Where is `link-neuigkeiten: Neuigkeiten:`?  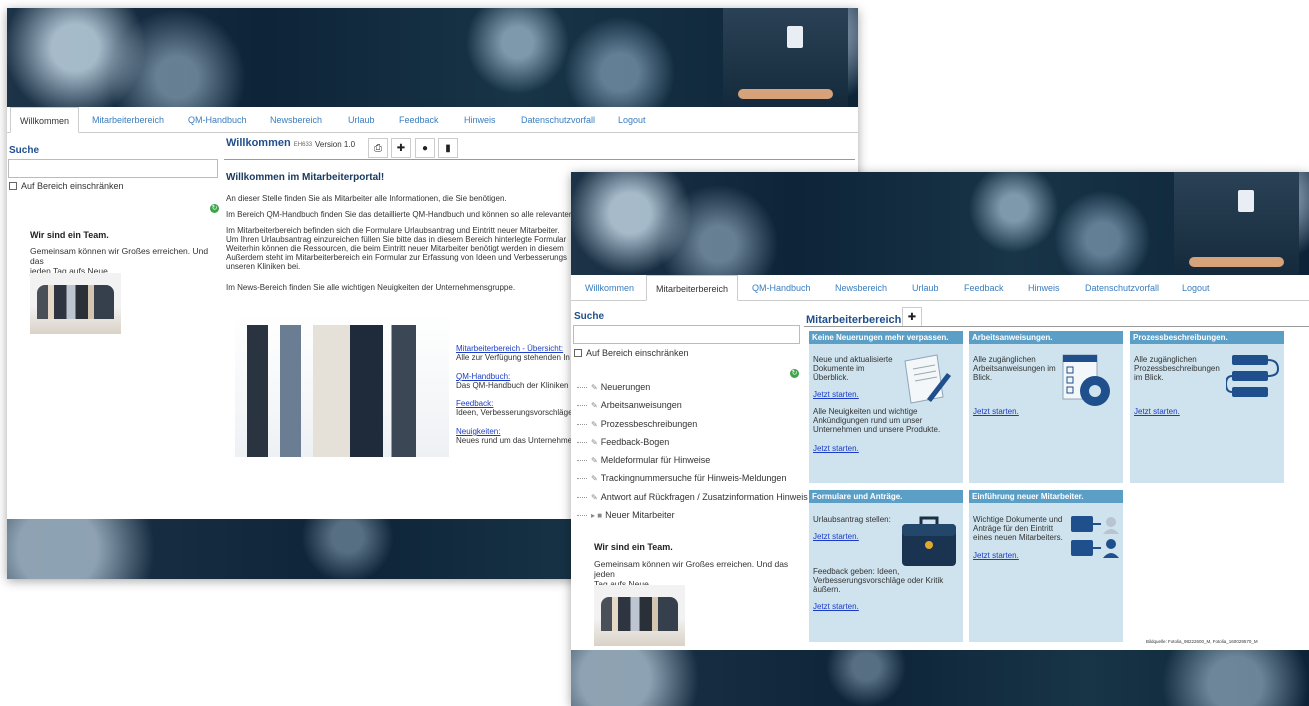 link-neuigkeiten: Neuigkeiten: is located at coordinates (478, 431).